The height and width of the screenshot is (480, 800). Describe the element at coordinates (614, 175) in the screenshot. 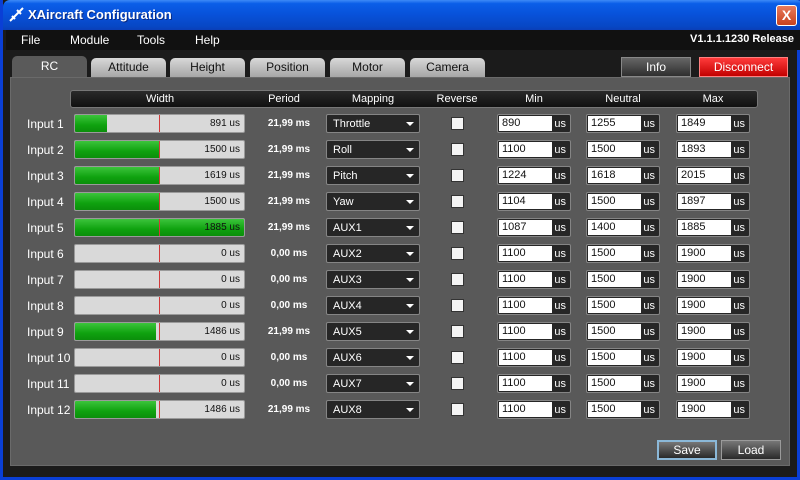

I see `neutral-value: 1618` at that location.